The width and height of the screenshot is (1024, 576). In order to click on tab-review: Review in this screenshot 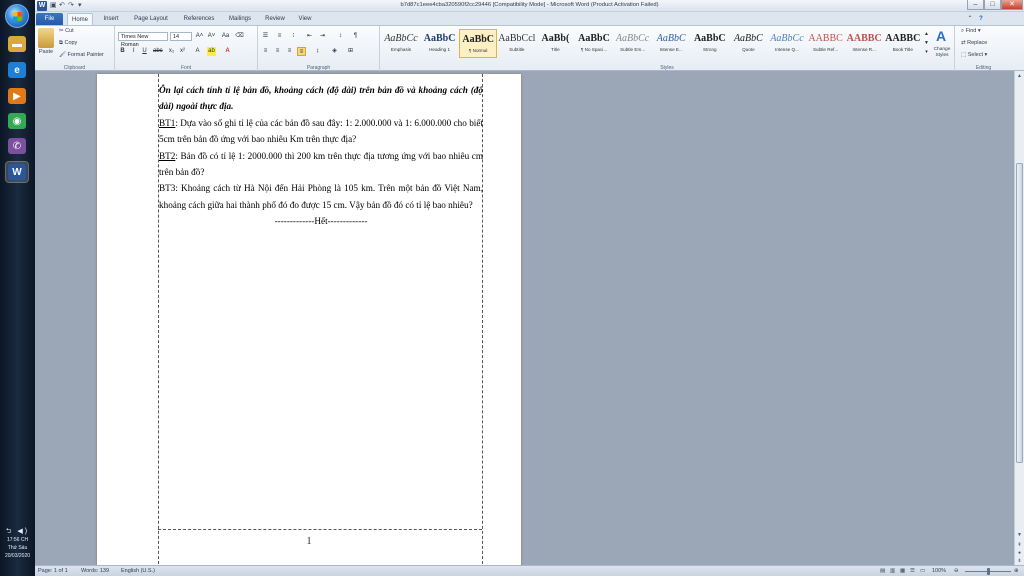, I will do `click(275, 19)`.